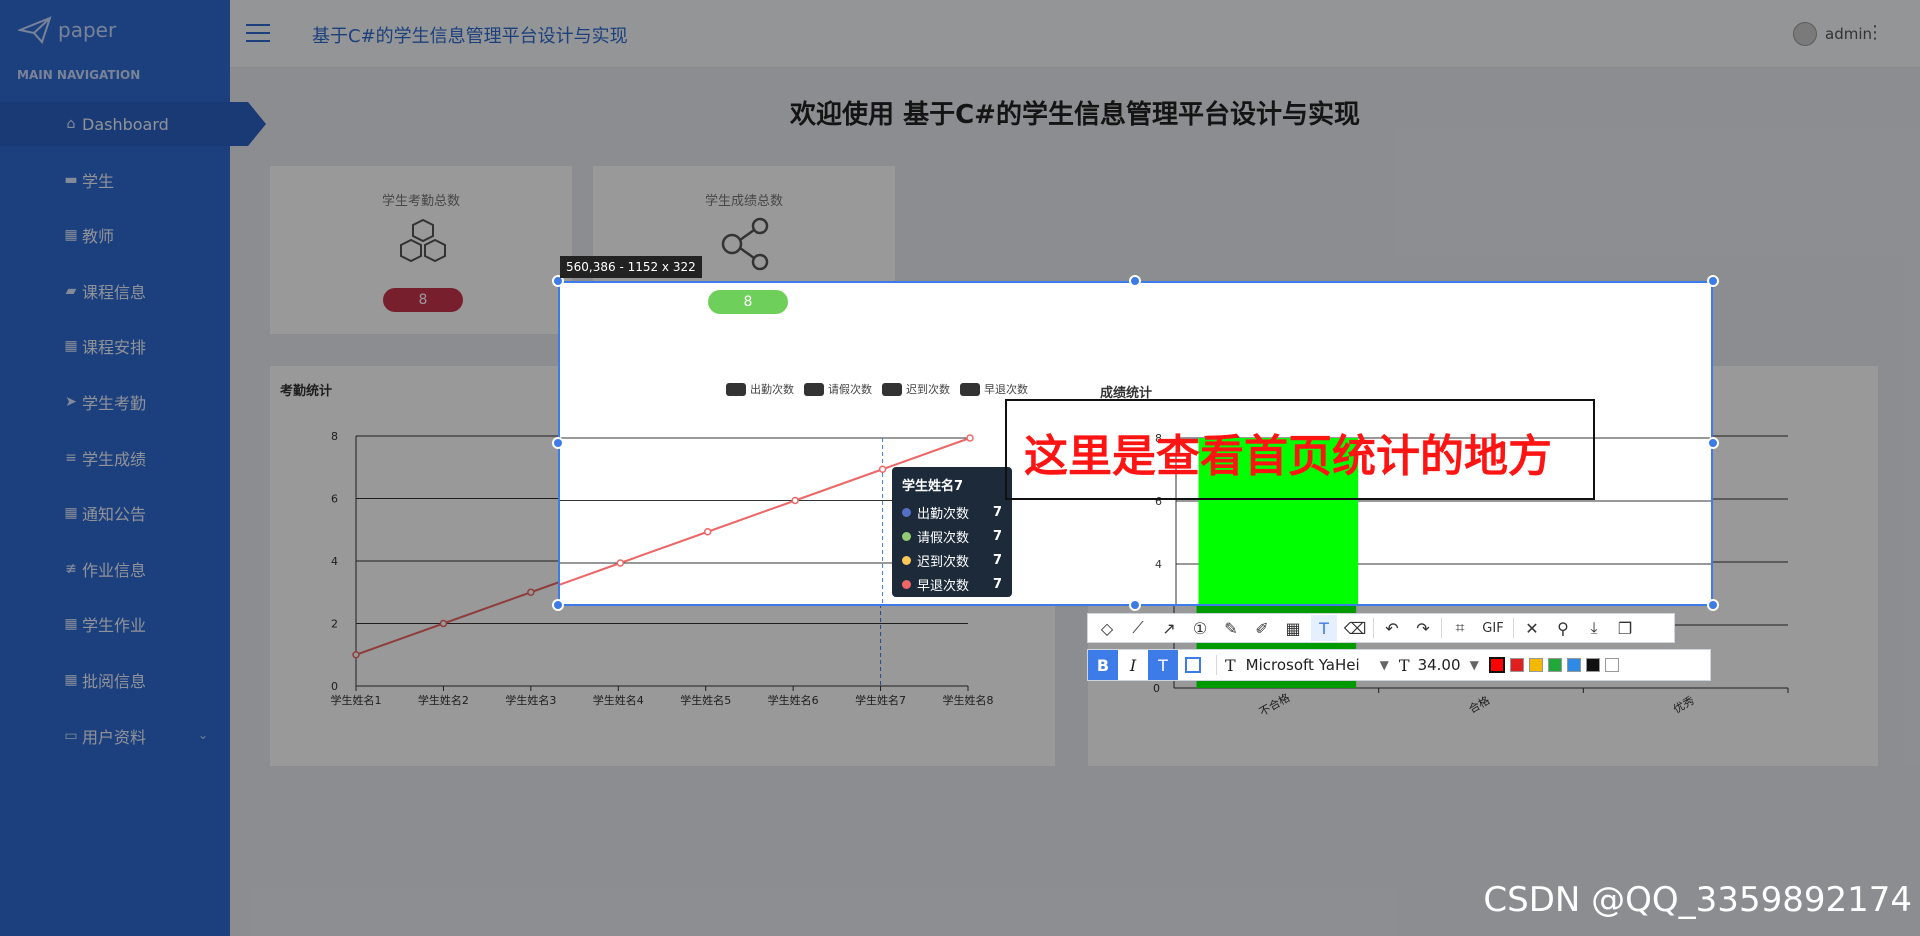 This screenshot has height=936, width=1920. I want to click on screenshot-toolbar: ◇ ⟋ ↗ ① ✎ ✐ ▦ T ⌫ ↶ ↷ ⌗ GIF ✕ ⚲ ⤓ ❐, so click(1381, 628).